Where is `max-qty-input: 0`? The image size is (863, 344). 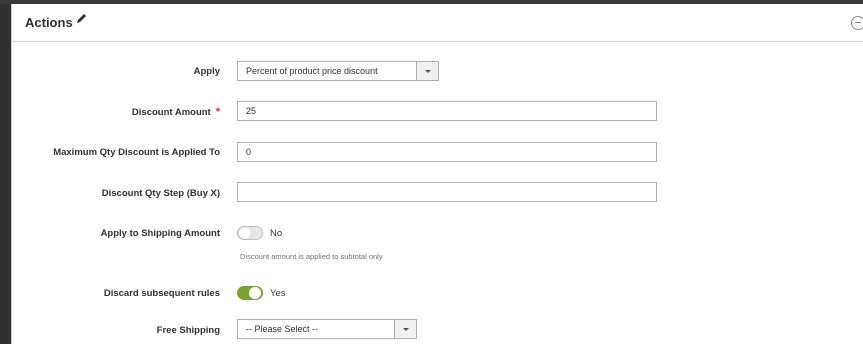 max-qty-input: 0 is located at coordinates (447, 152).